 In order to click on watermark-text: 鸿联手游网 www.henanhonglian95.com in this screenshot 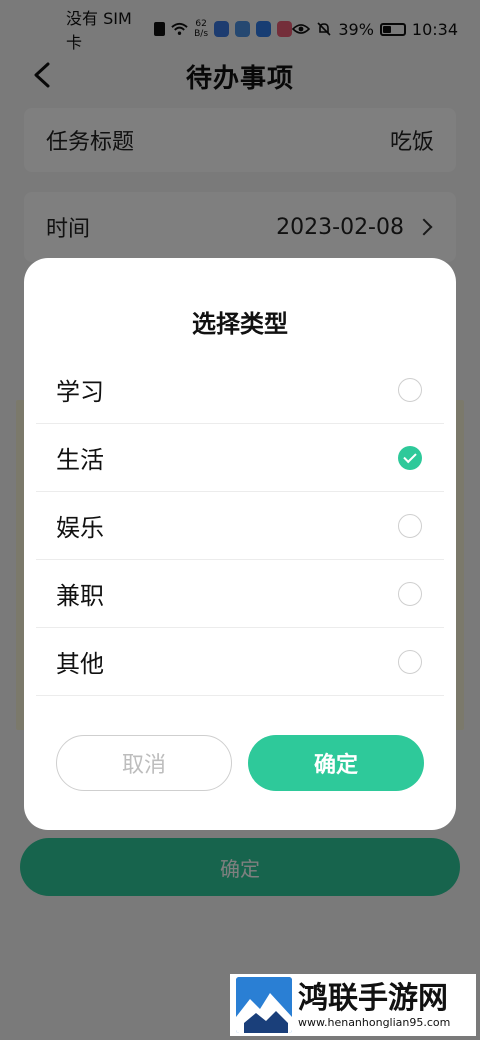, I will do `click(374, 1004)`.